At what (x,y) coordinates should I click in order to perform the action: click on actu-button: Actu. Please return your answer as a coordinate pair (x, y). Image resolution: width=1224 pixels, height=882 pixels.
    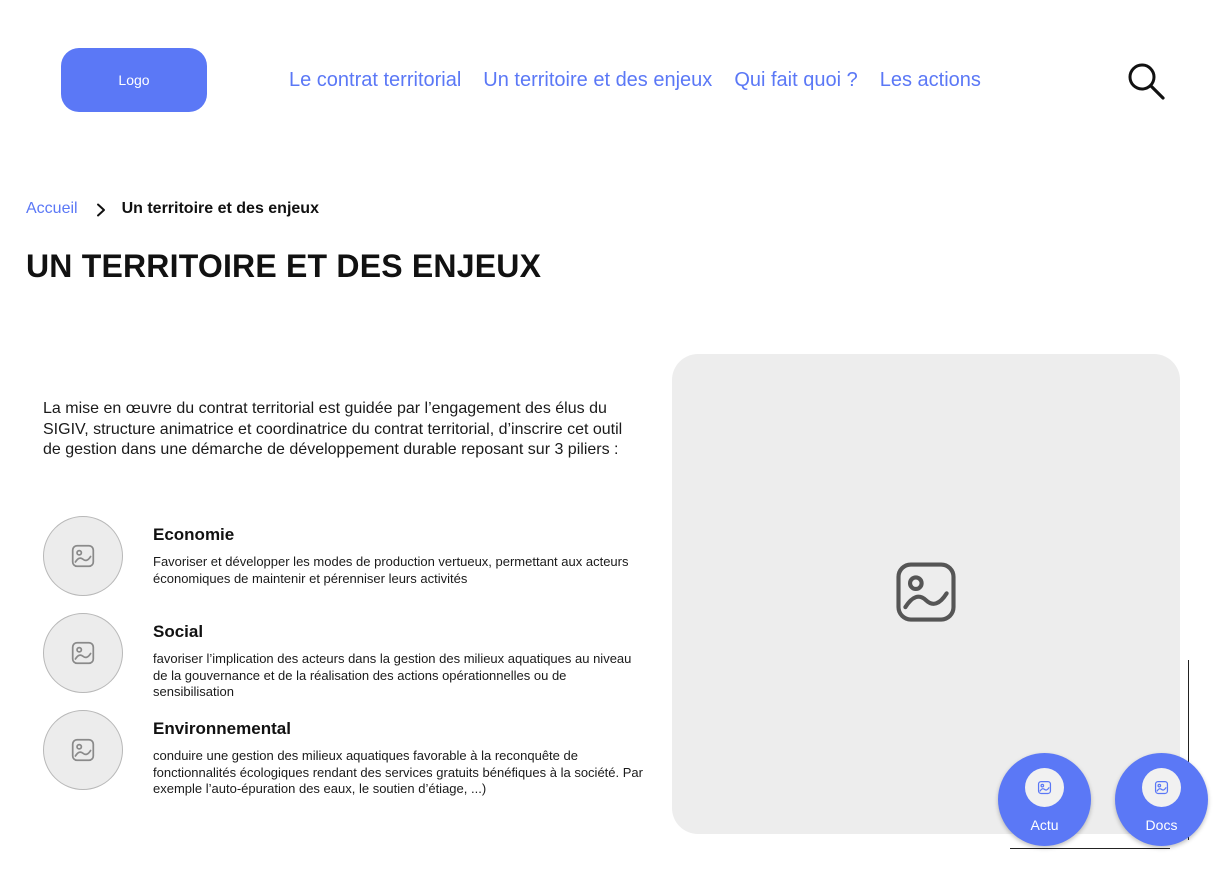
    Looking at the image, I should click on (1044, 799).